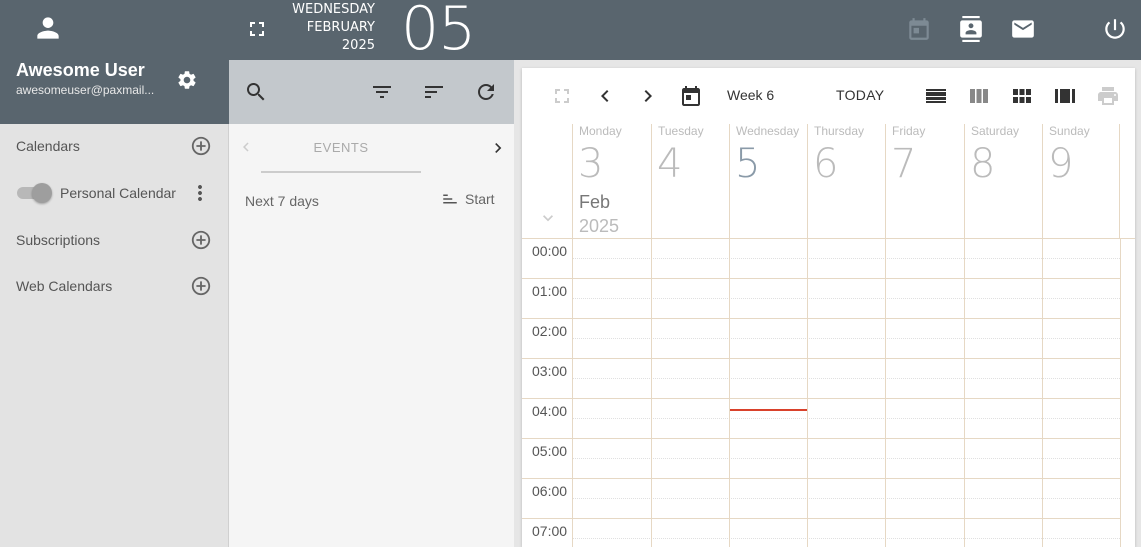 The height and width of the screenshot is (547, 1141). What do you see at coordinates (48, 146) in the screenshot?
I see `sidebar-item-label: Calendars` at bounding box center [48, 146].